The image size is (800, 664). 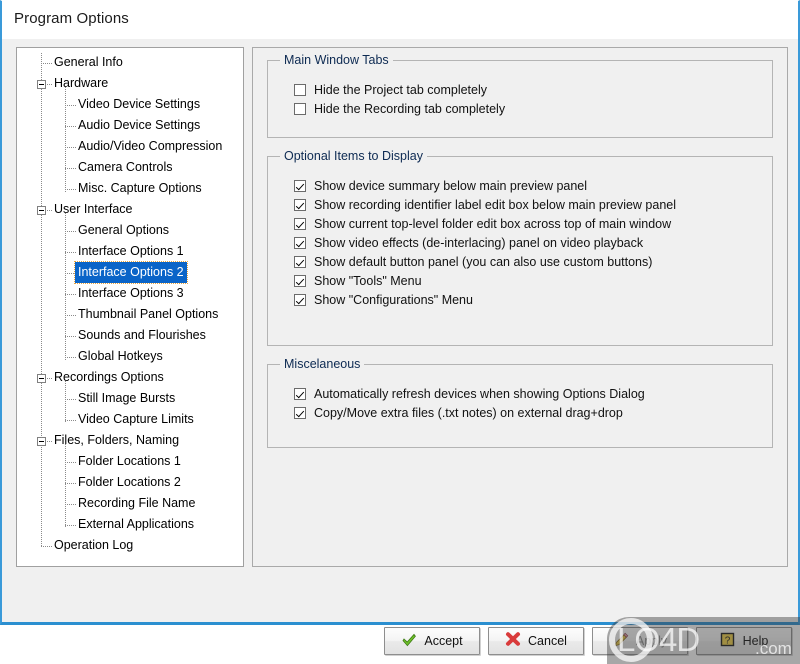 I want to click on tree-item-label: Camera Controls, so click(x=125, y=167).